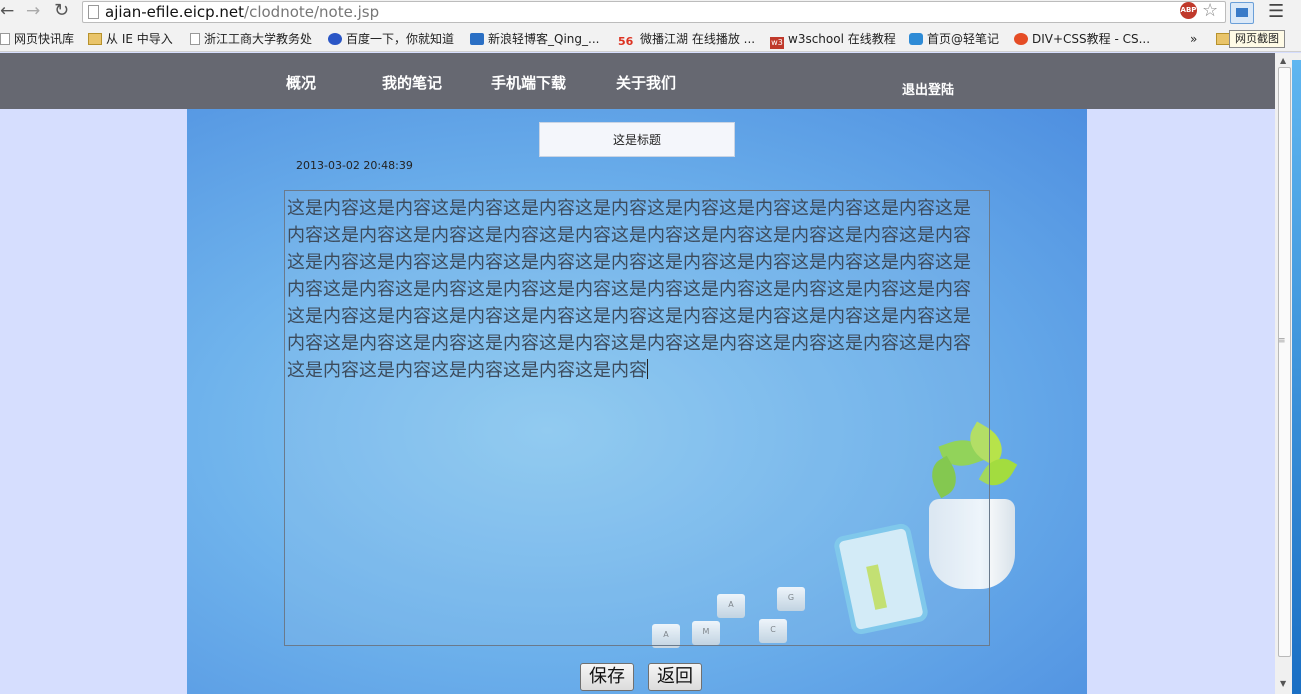  What do you see at coordinates (37, 39) in the screenshot?
I see `bookmark-item: 网页快讯库` at bounding box center [37, 39].